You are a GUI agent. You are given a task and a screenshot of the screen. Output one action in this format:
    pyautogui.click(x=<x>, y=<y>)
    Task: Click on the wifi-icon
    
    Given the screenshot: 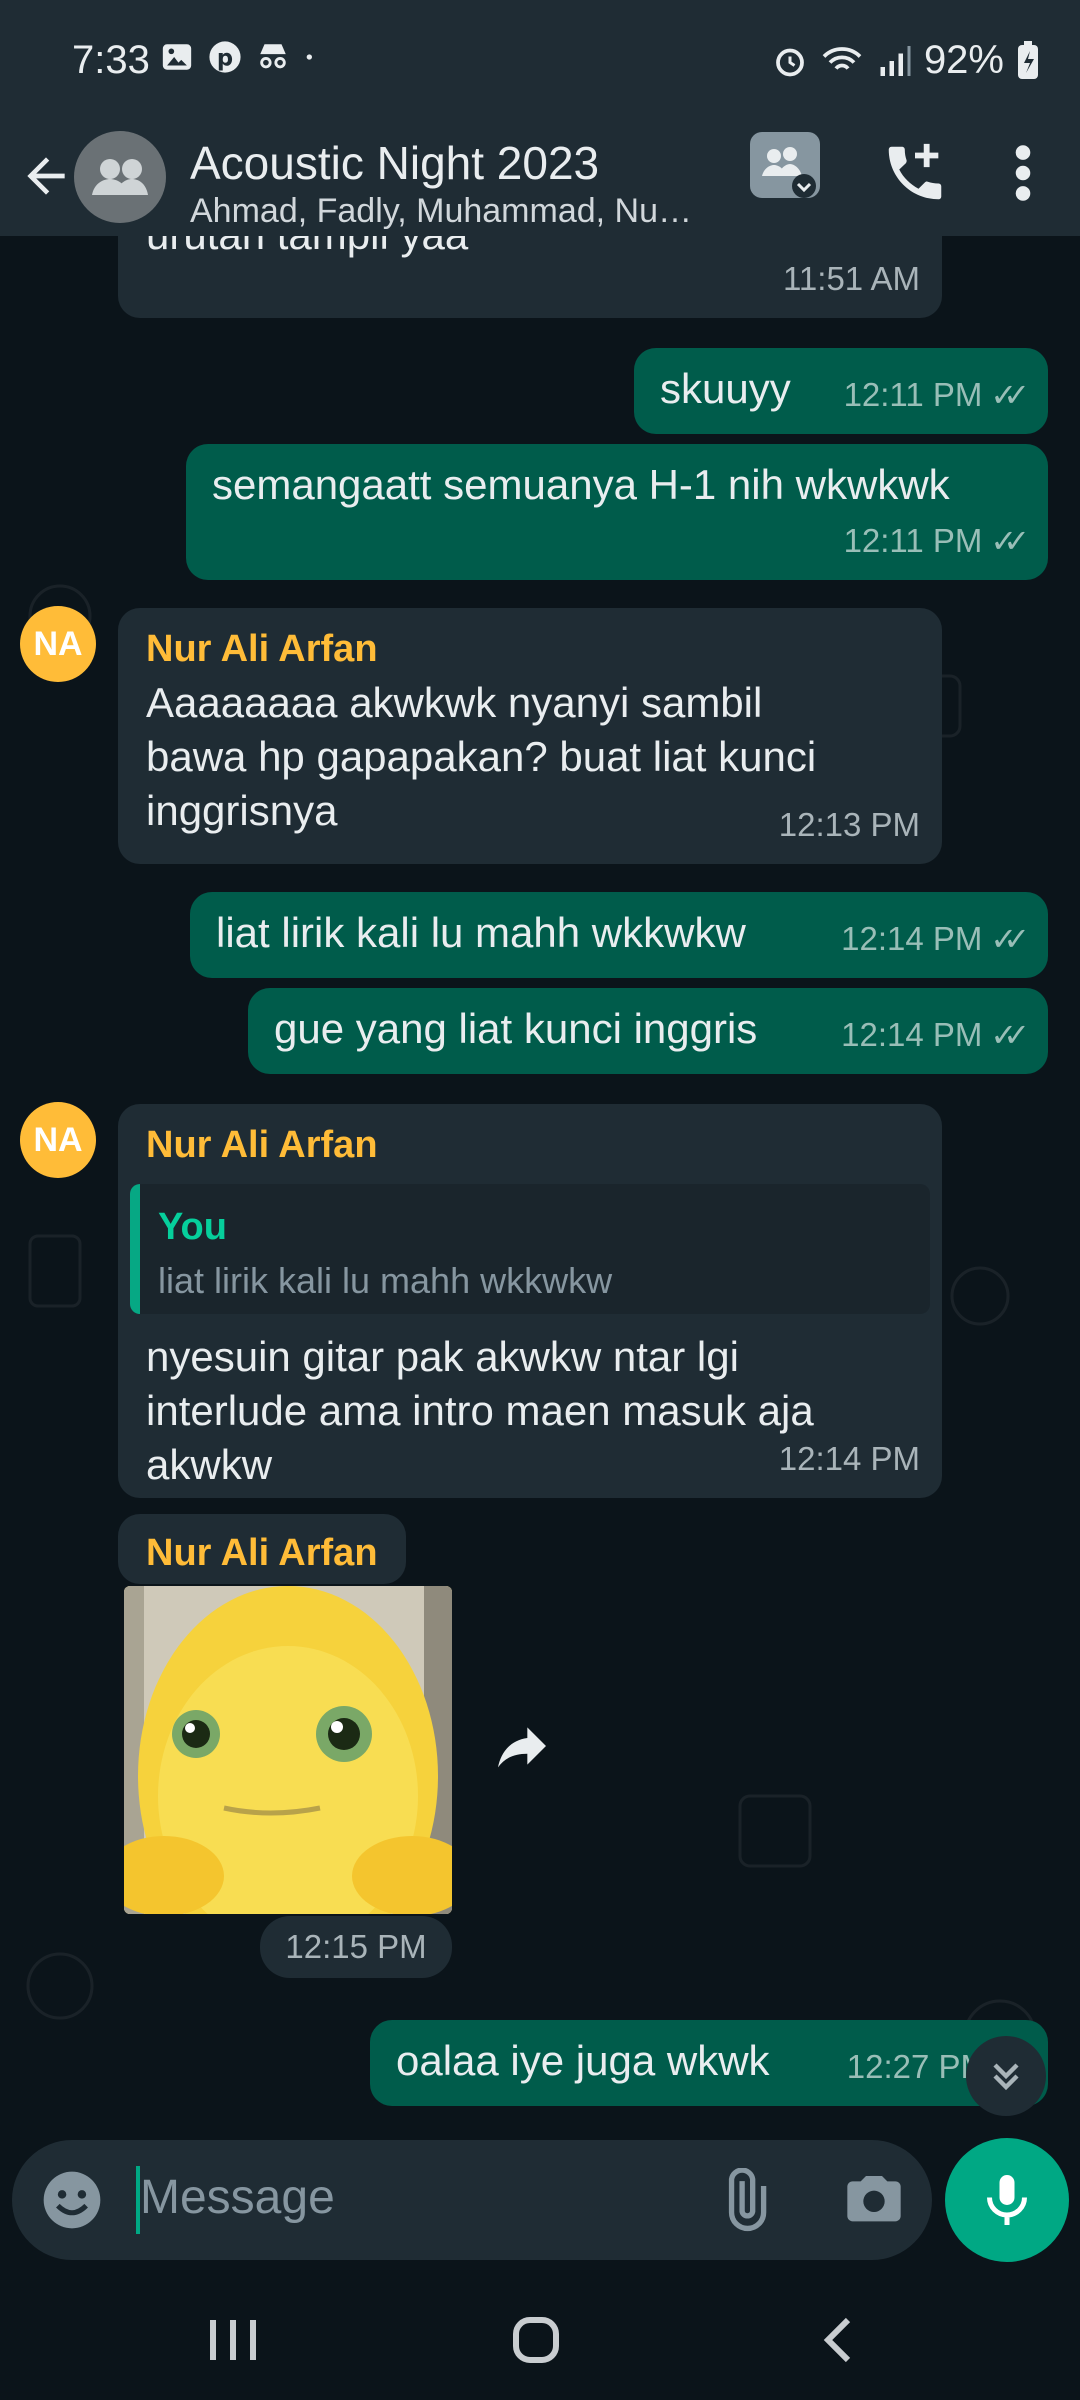 What is the action you would take?
    pyautogui.click(x=842, y=58)
    